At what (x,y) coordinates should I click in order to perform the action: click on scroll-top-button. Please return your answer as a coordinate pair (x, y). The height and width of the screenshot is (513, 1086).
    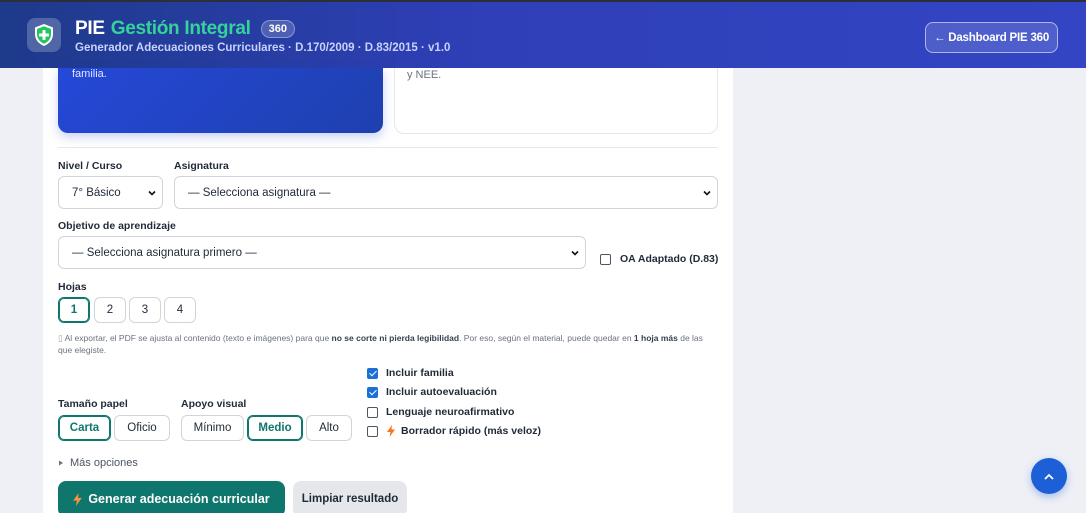
    Looking at the image, I should click on (1049, 476).